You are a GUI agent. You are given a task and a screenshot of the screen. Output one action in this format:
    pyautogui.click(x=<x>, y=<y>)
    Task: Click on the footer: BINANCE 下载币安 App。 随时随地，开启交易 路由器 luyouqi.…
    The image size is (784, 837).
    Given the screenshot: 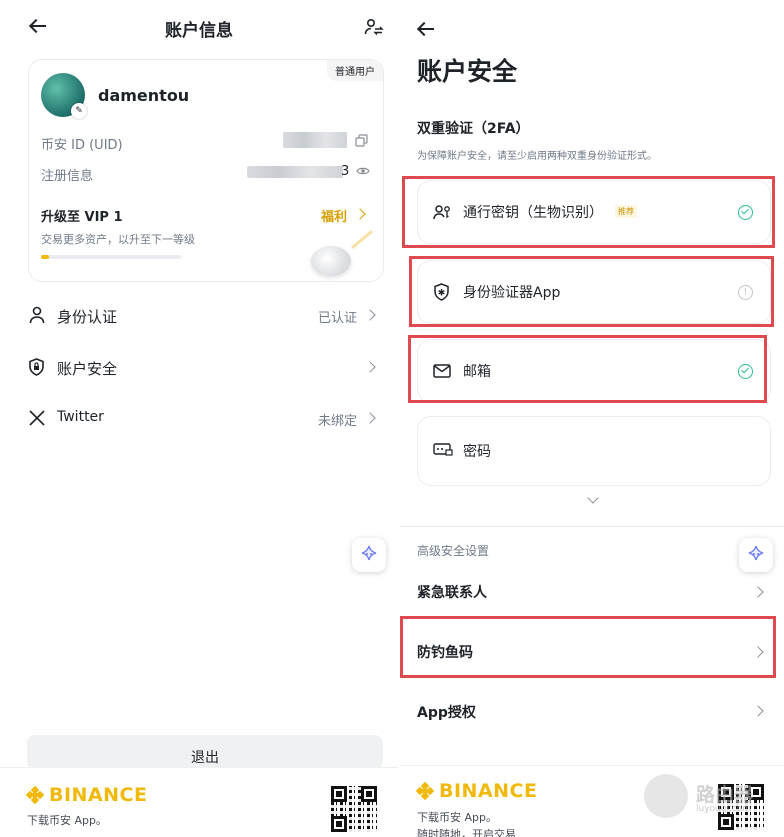 What is the action you would take?
    pyautogui.click(x=592, y=801)
    